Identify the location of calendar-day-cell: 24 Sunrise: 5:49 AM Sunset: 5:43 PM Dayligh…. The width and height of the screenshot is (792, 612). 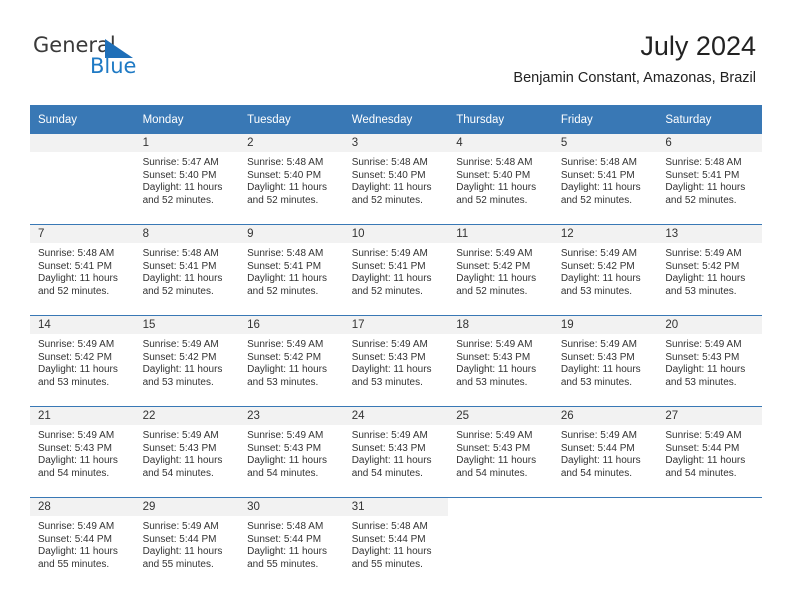
(396, 452).